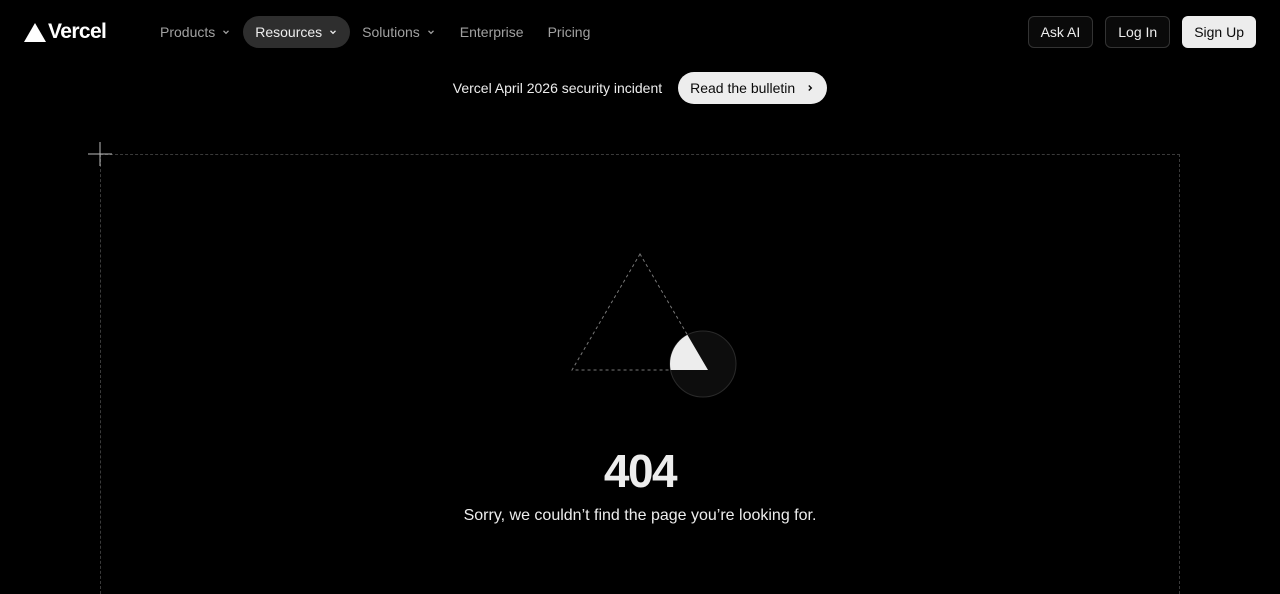  I want to click on sign-up-button: Sign Up, so click(1219, 32).